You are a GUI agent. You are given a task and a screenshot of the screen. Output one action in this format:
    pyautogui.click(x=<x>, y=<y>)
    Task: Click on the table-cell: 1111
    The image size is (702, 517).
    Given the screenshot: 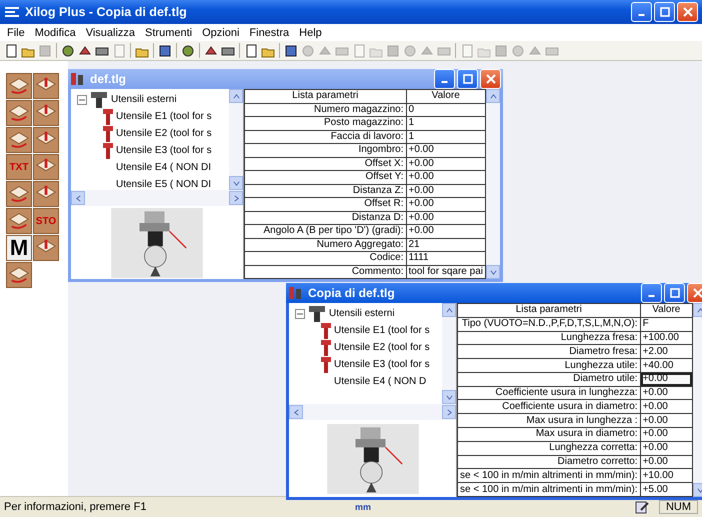 What is the action you would take?
    pyautogui.click(x=446, y=258)
    